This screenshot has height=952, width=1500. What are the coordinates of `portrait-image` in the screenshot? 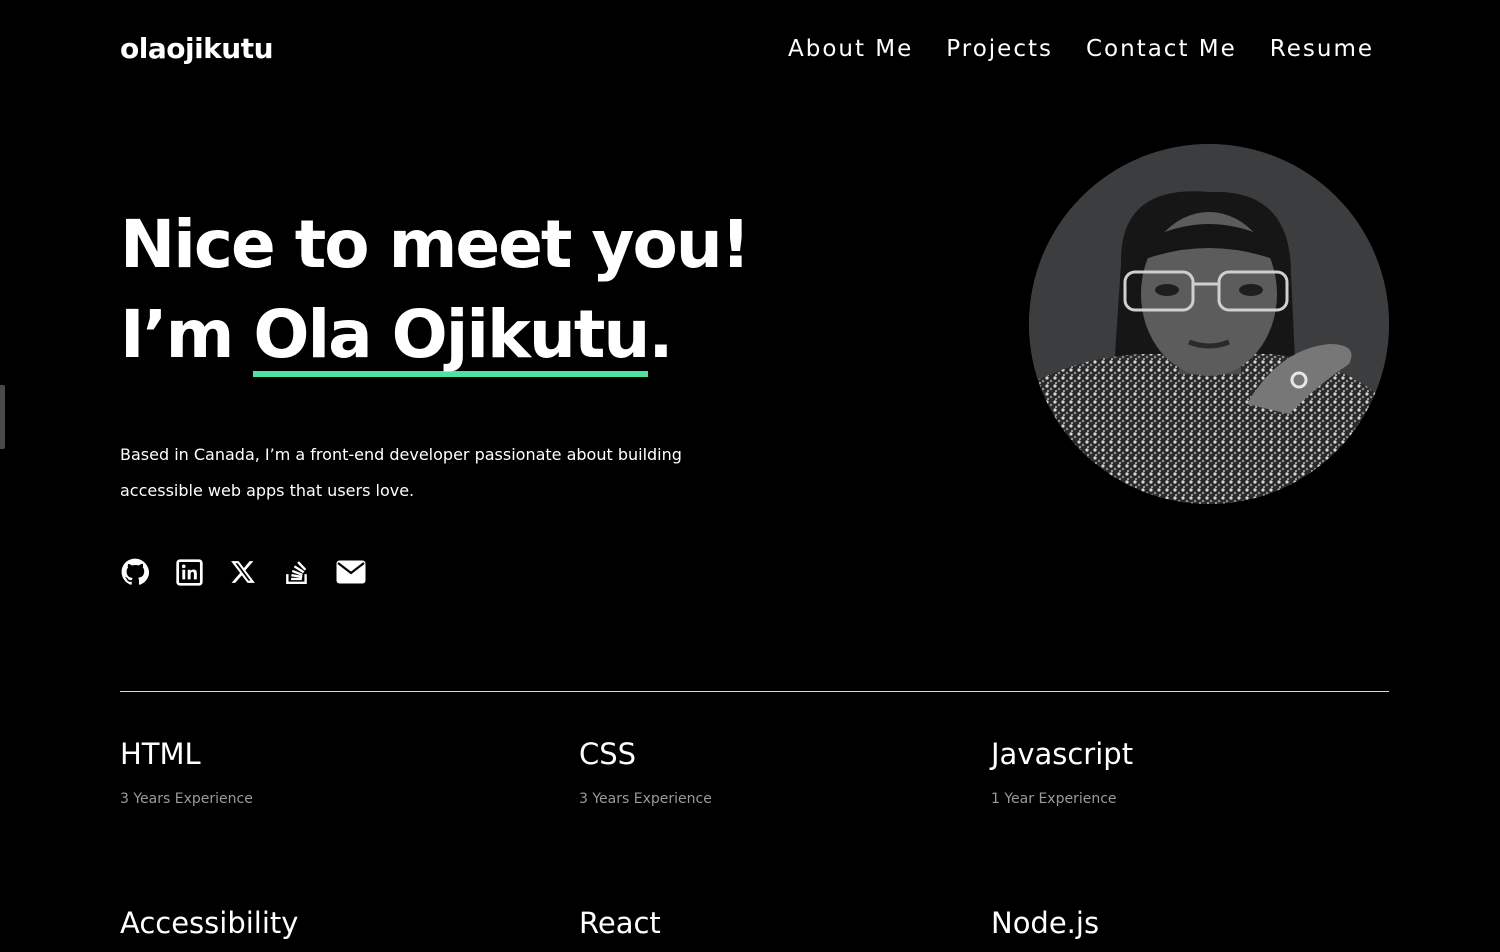 It's located at (1209, 324).